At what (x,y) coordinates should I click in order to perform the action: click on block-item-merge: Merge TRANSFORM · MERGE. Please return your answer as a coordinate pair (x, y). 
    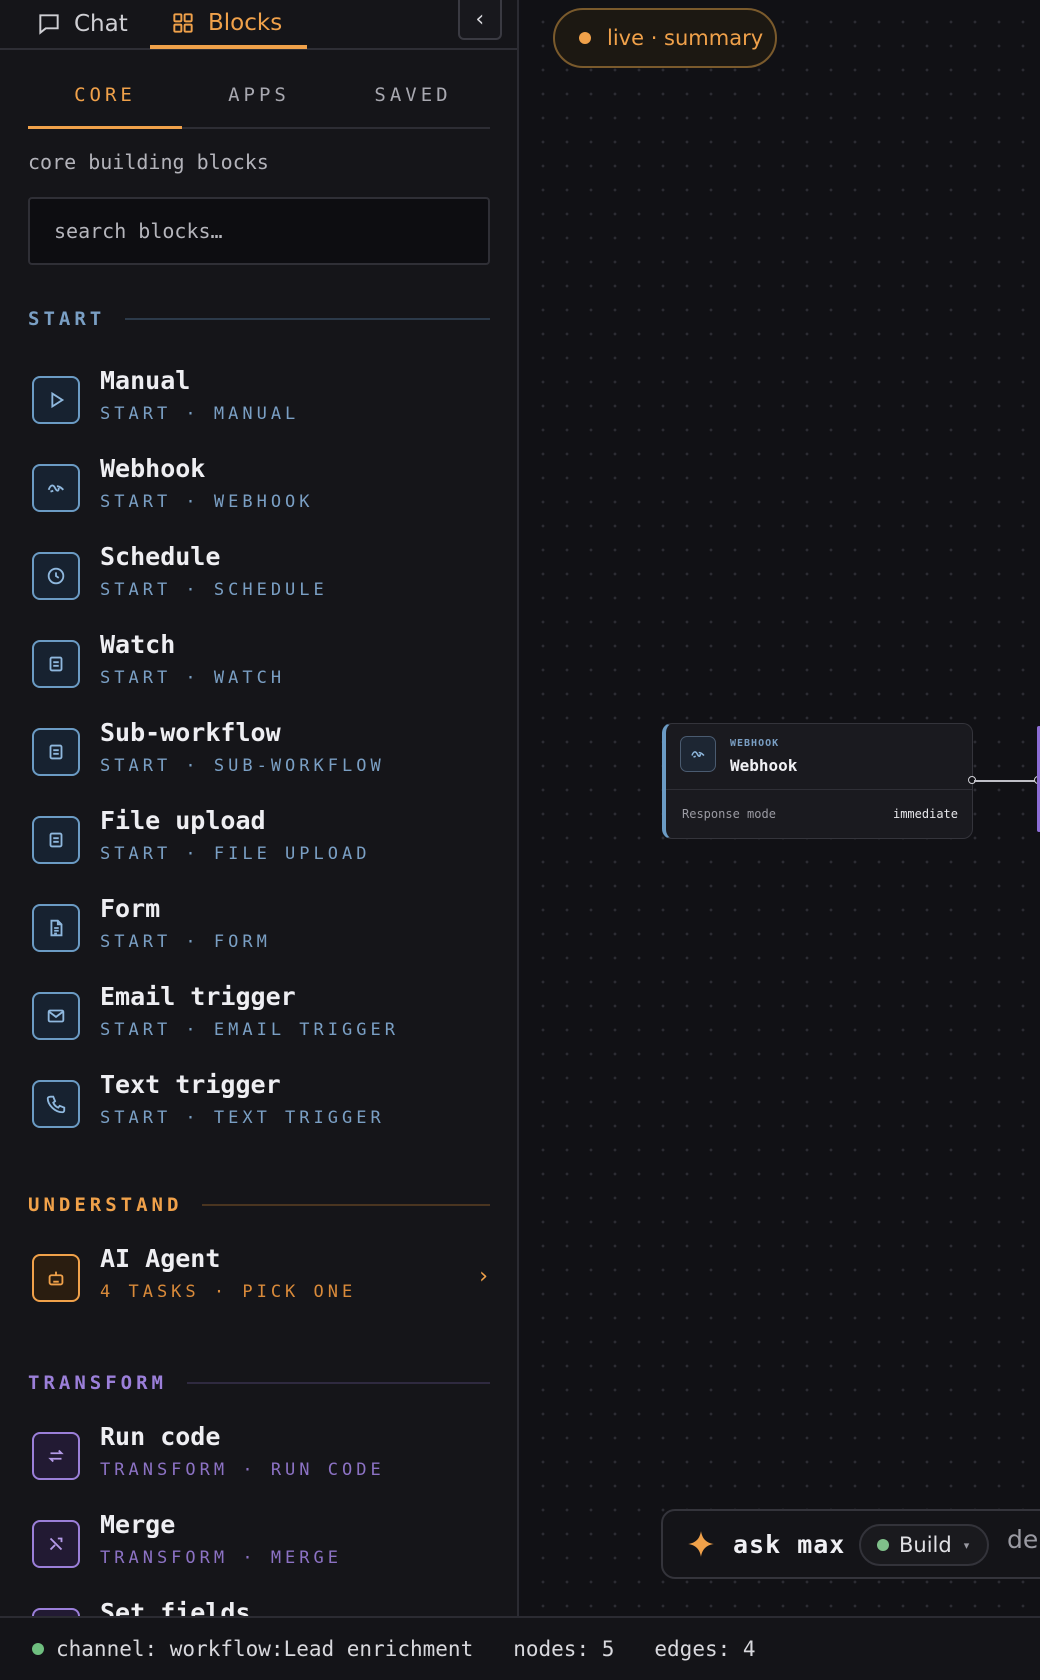
    Looking at the image, I should click on (259, 1543).